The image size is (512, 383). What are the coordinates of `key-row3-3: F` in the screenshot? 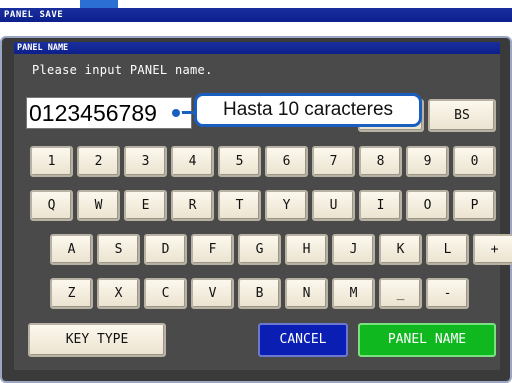 It's located at (212, 249).